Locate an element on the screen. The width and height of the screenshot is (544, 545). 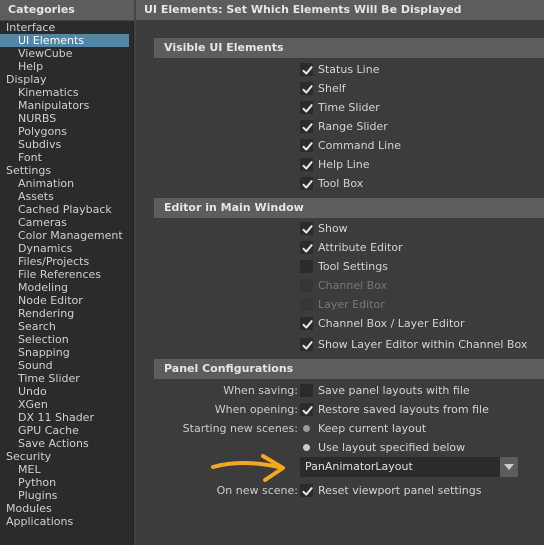
status-line-label: Status Line is located at coordinates (348, 69).